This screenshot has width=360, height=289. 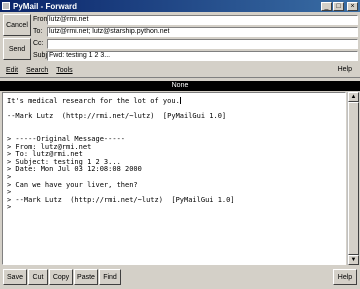 I want to click on menu-search-label: Search, so click(x=37, y=70).